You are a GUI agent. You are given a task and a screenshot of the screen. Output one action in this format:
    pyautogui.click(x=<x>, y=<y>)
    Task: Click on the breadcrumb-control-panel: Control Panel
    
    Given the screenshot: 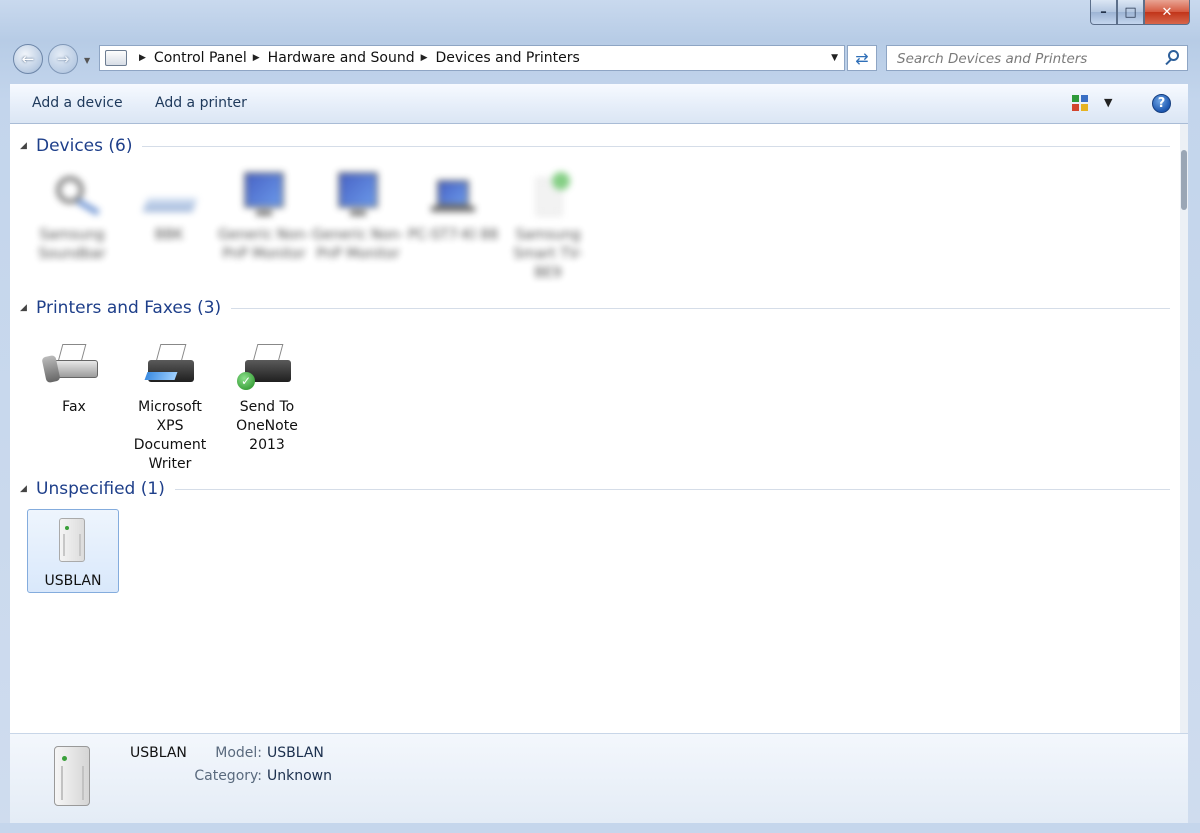 What is the action you would take?
    pyautogui.click(x=200, y=58)
    